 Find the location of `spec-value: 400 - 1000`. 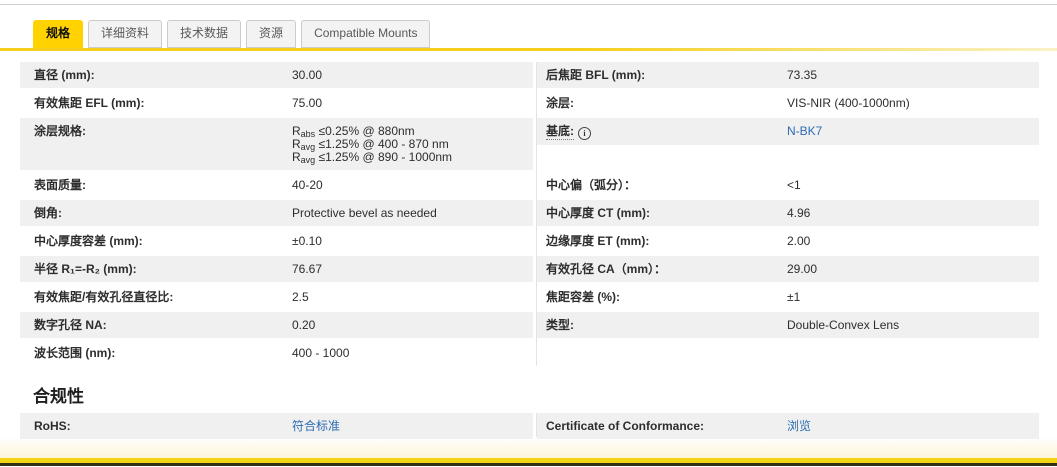

spec-value: 400 - 1000 is located at coordinates (321, 353).